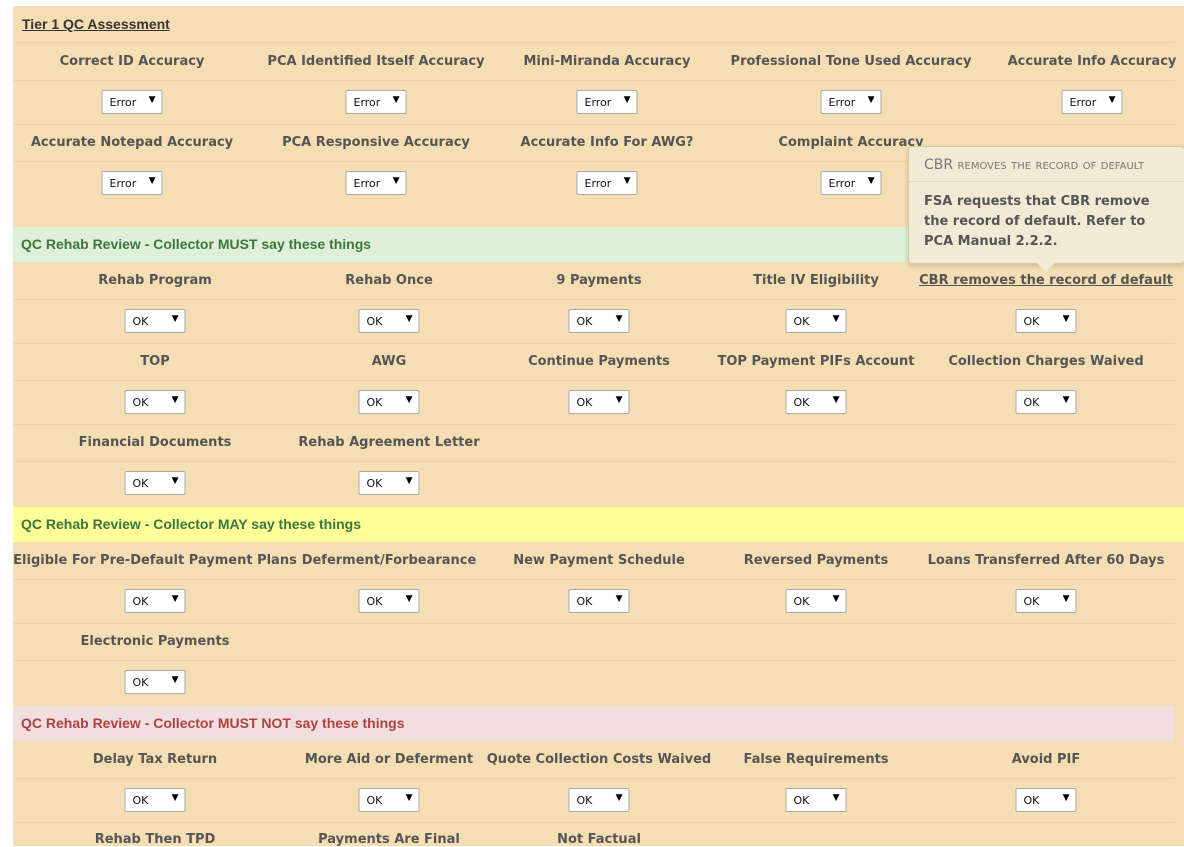  Describe the element at coordinates (816, 800) in the screenshot. I see `select-false-requirements: OK ▼` at that location.